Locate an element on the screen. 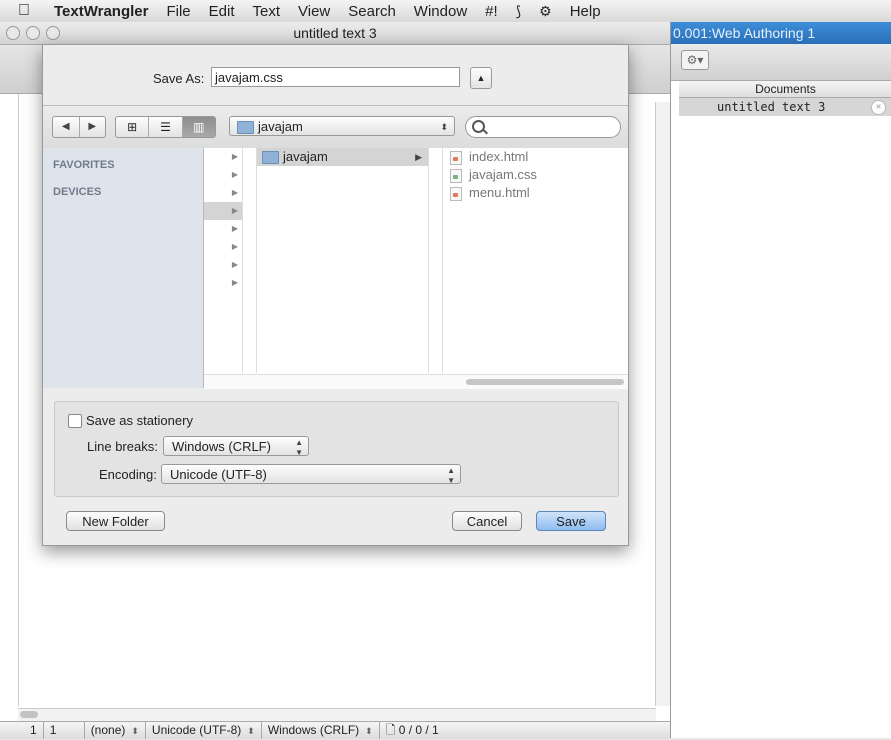 Image resolution: width=891 pixels, height=740 pixels. sidebar-heading-devices: DEVICES is located at coordinates (123, 192).